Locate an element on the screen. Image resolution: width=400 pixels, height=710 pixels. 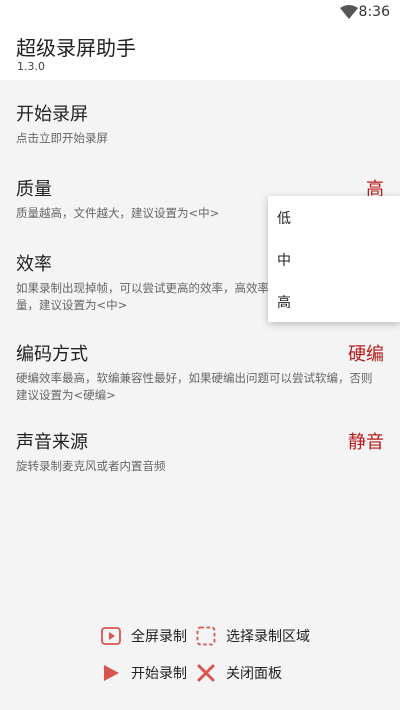
start-recording-desc: 点击立即开始录屏 is located at coordinates (62, 138).